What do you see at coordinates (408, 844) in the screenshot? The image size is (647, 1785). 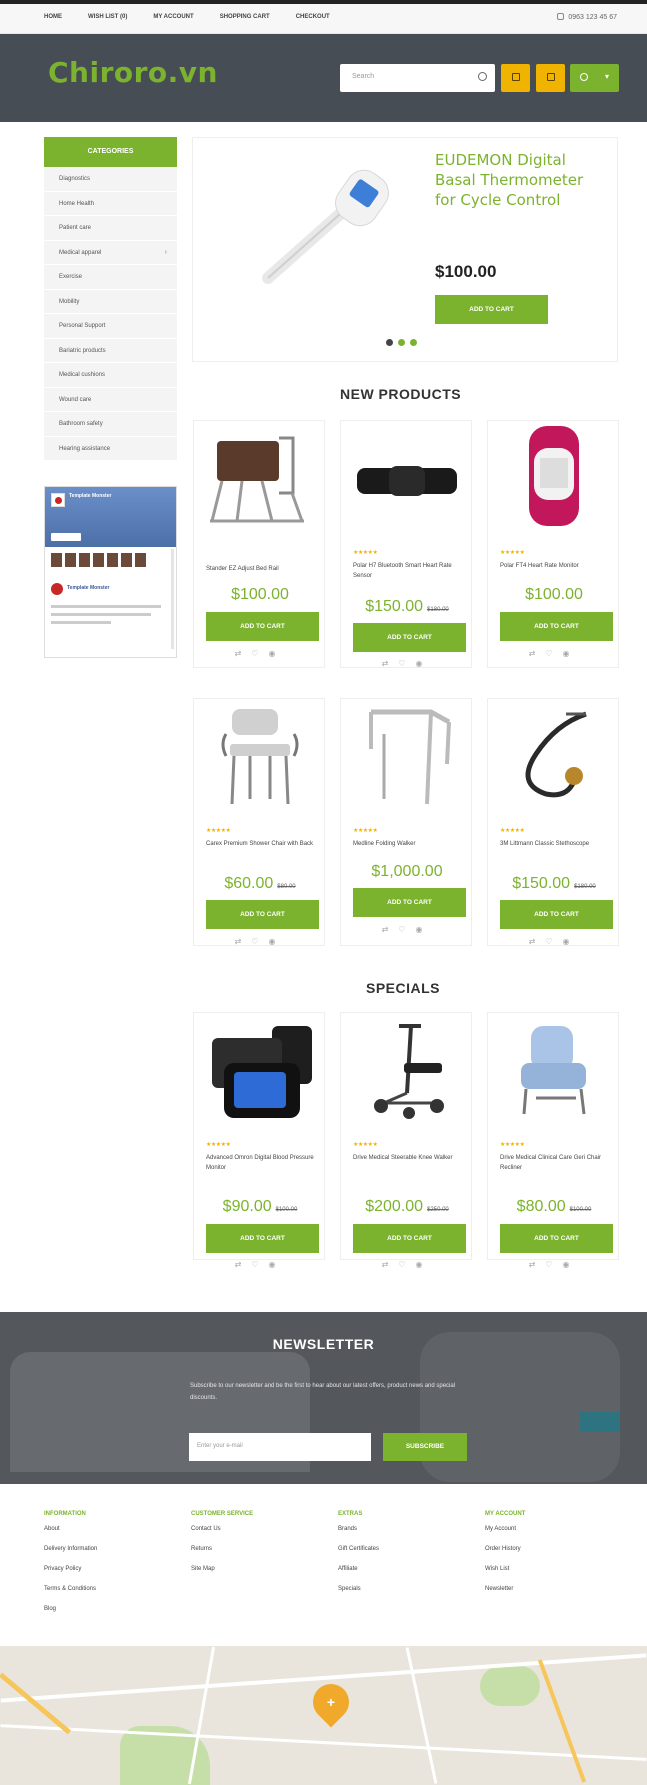 I see `product-name: Medline Folding Walker` at bounding box center [408, 844].